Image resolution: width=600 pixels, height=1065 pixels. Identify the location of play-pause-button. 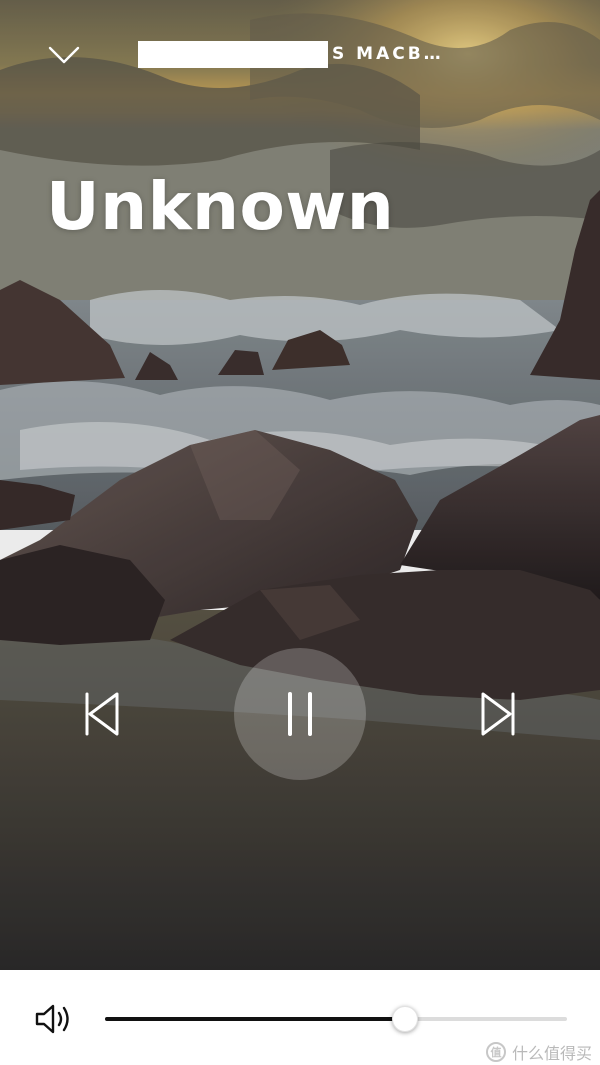
(300, 714).